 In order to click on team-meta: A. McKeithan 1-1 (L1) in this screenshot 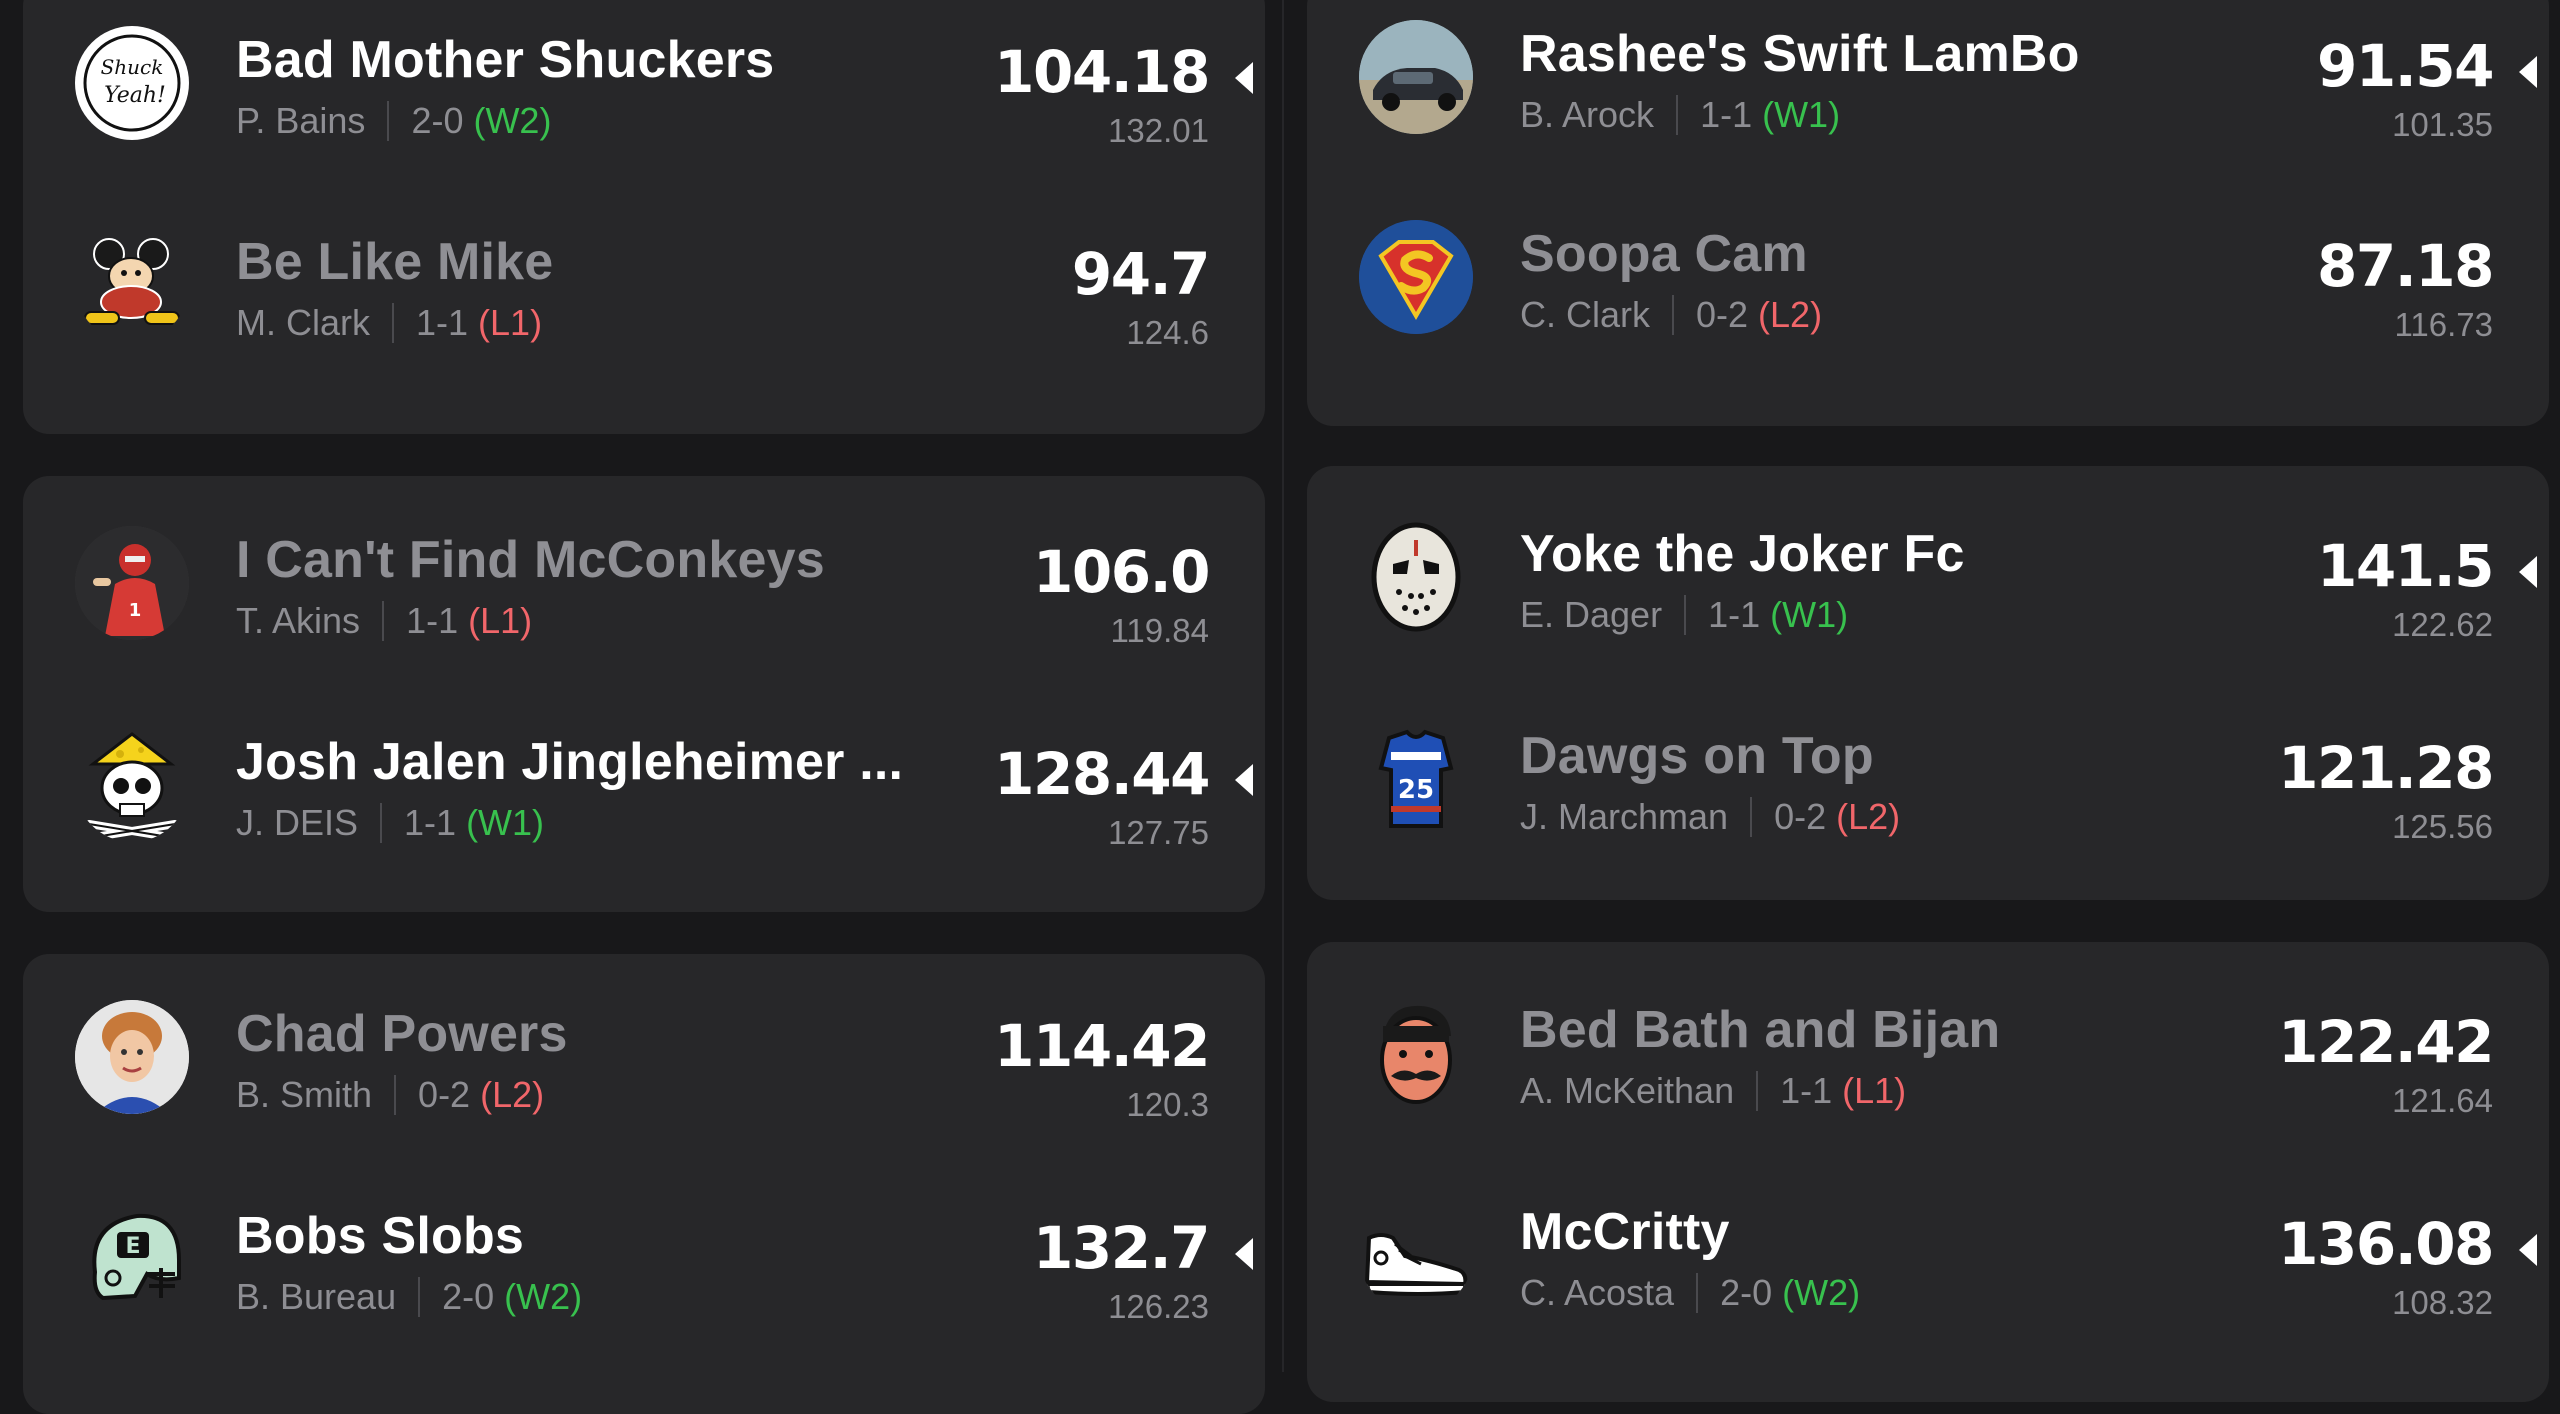, I will do `click(1713, 1091)`.